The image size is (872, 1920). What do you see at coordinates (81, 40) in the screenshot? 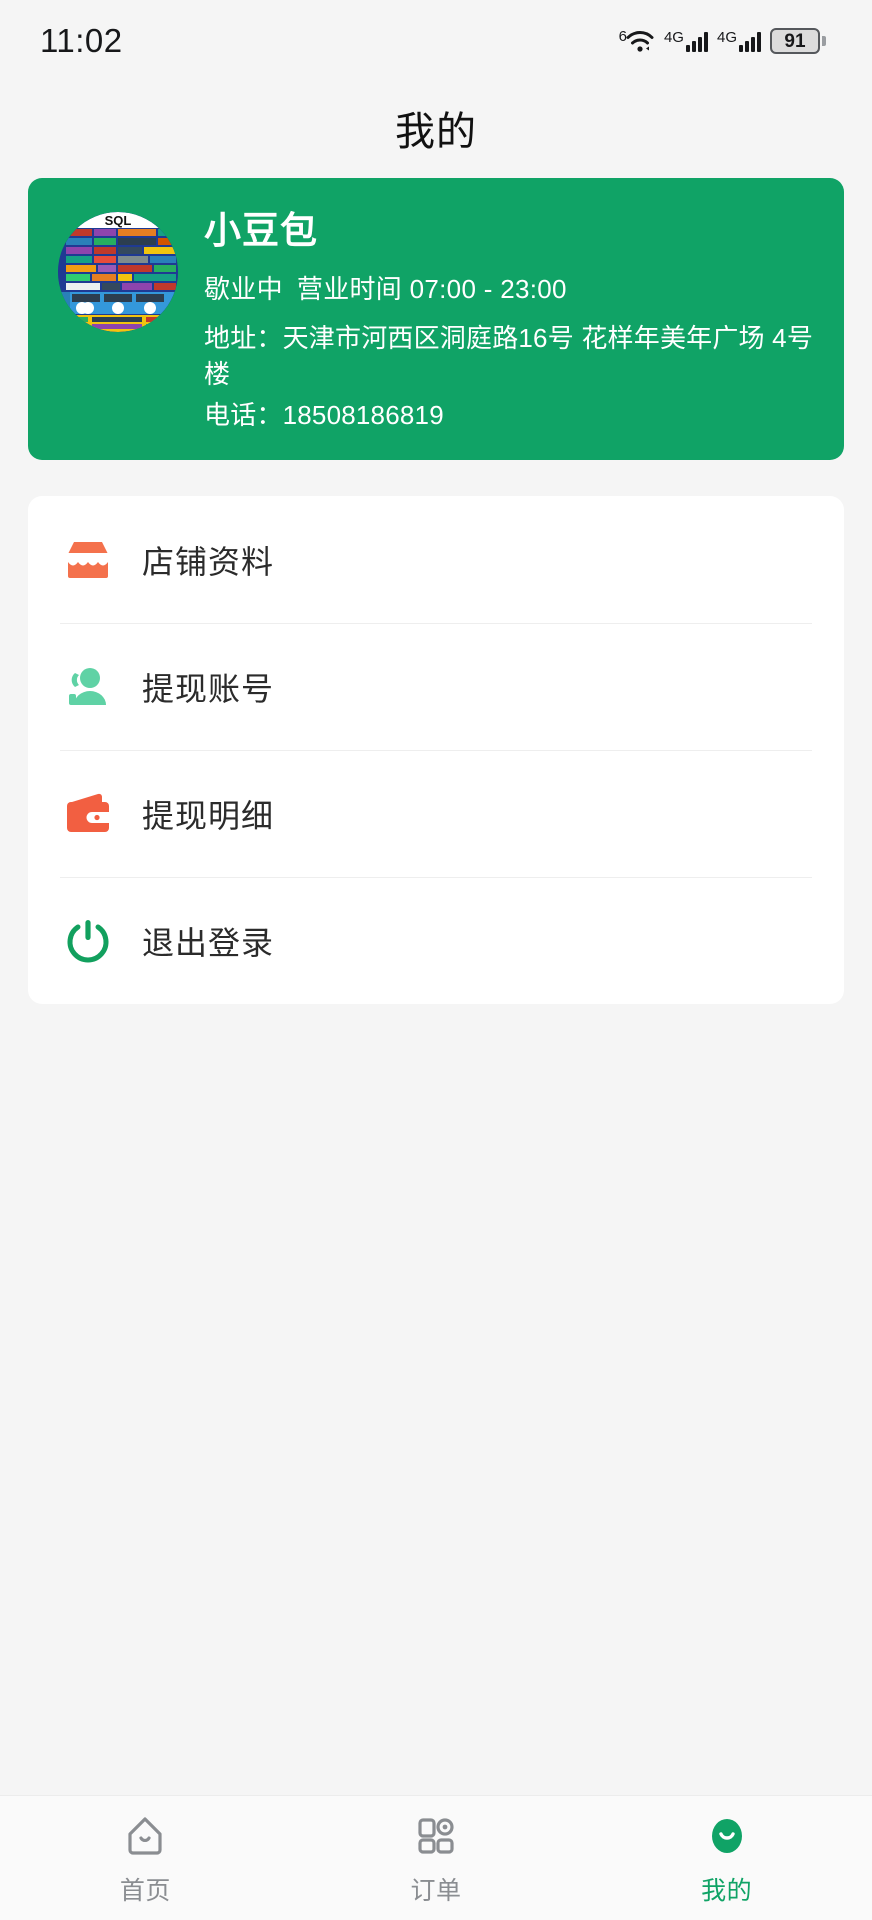
I see `status-time: 11:02` at bounding box center [81, 40].